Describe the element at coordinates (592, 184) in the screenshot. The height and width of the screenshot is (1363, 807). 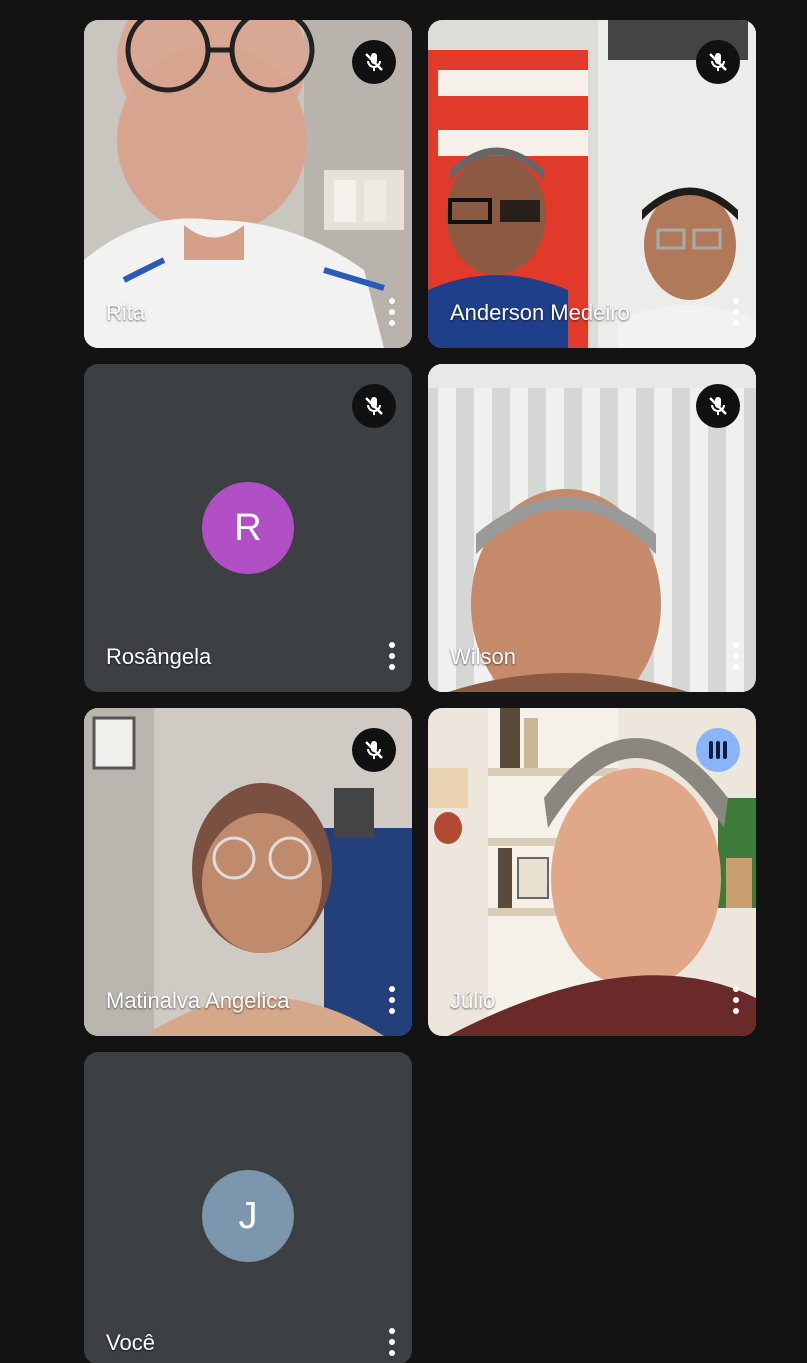
I see `participant-tile-anderson-medeiro: Anderson Medeiro` at that location.